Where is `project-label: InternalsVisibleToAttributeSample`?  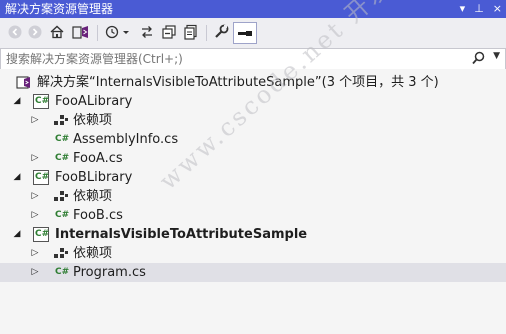
project-label: InternalsVisibleToAttributeSample is located at coordinates (181, 234).